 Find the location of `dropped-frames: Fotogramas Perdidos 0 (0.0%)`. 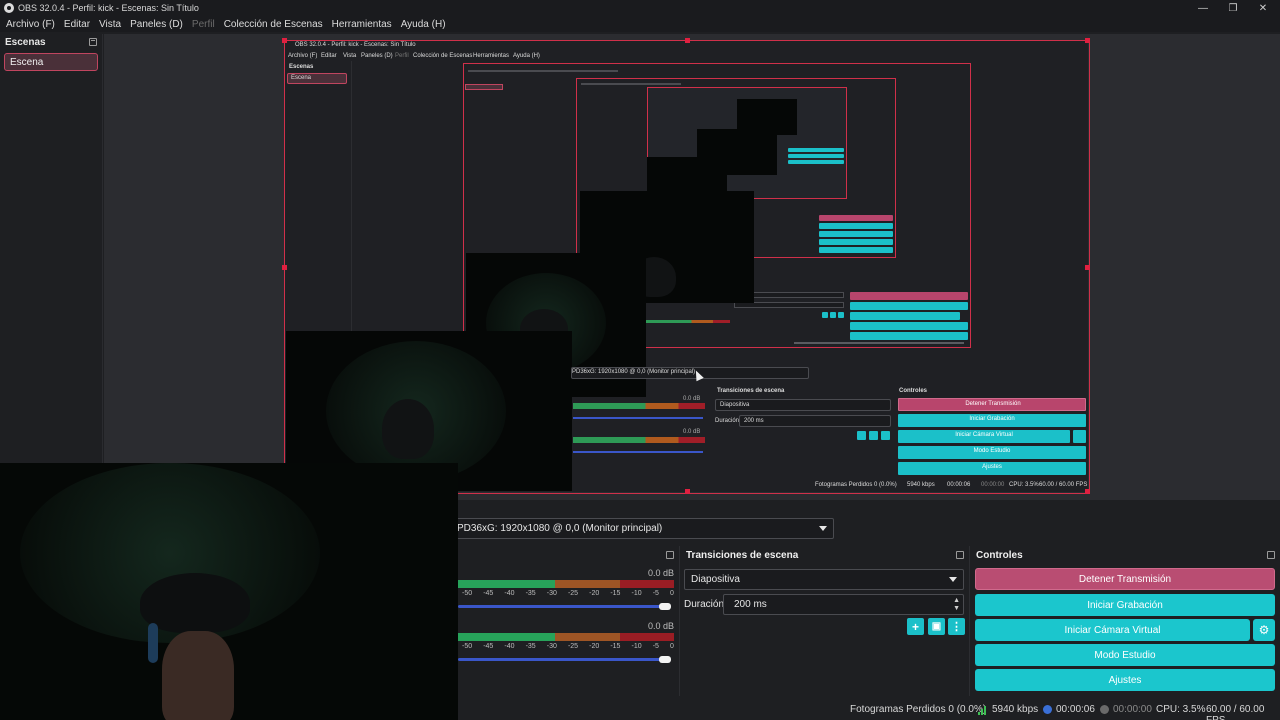

dropped-frames: Fotogramas Perdidos 0 (0.0%) is located at coordinates (918, 709).